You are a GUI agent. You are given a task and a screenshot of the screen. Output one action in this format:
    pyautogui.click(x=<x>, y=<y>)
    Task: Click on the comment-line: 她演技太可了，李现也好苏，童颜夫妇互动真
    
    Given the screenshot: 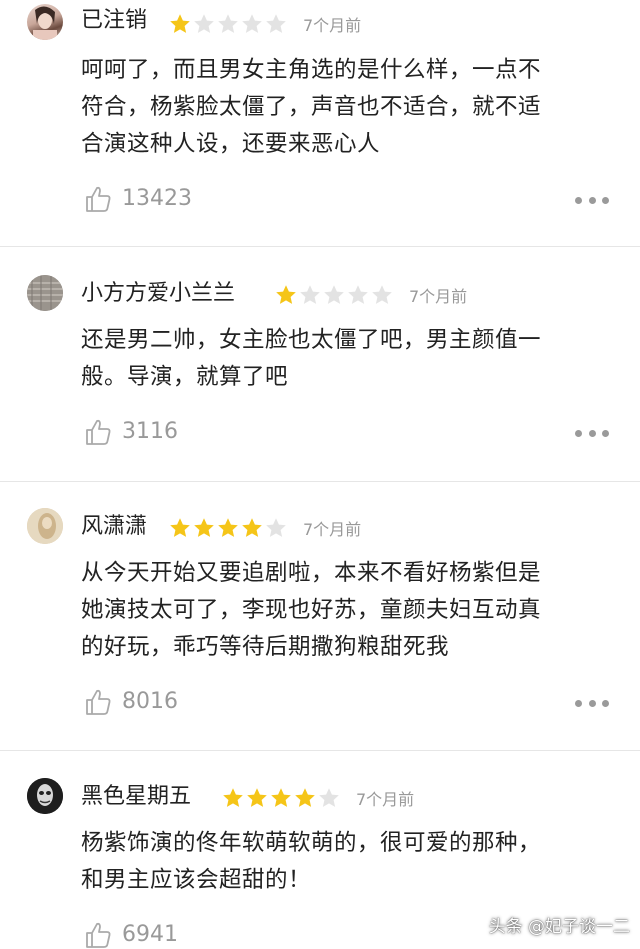 What is the action you would take?
    pyautogui.click(x=311, y=610)
    